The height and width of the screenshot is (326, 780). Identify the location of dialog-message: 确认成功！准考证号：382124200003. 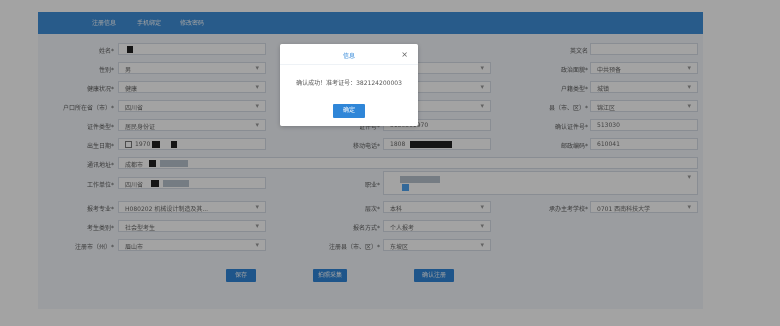
(349, 83).